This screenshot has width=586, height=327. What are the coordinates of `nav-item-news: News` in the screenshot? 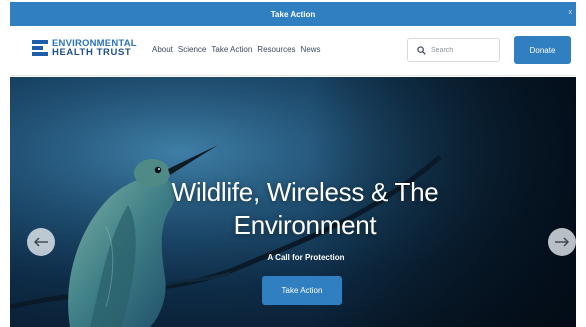 It's located at (311, 49).